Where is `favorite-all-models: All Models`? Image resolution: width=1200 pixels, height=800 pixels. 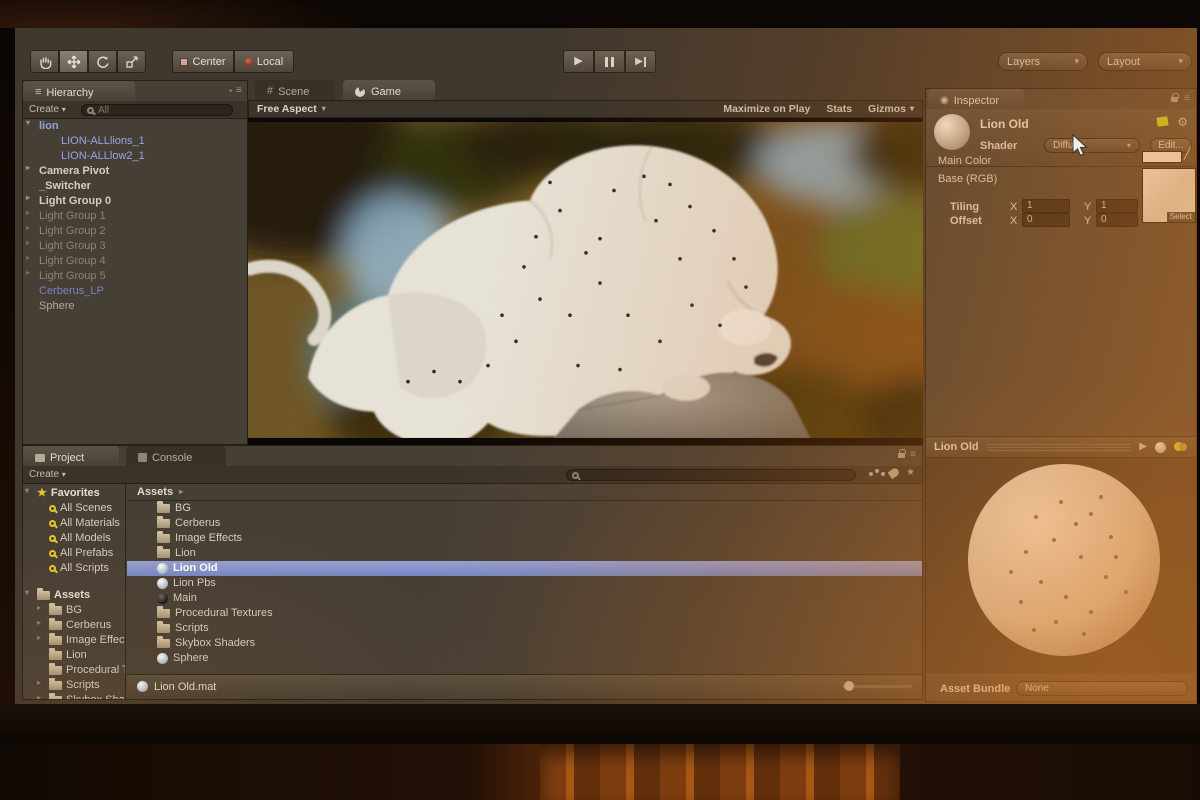
favorite-all-models: All Models is located at coordinates (74, 538).